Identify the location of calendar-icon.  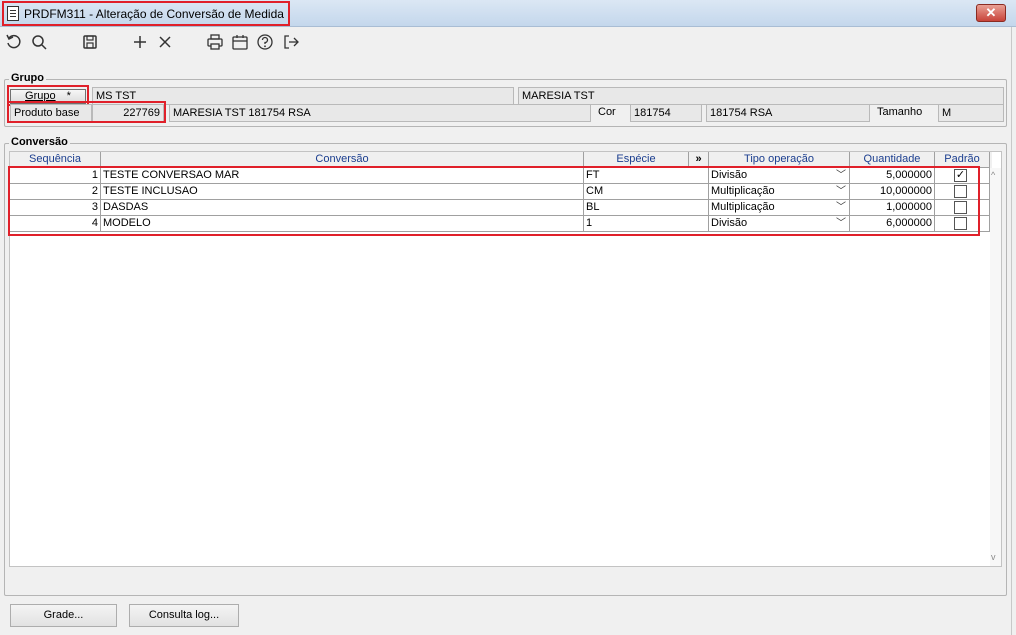
(240, 42).